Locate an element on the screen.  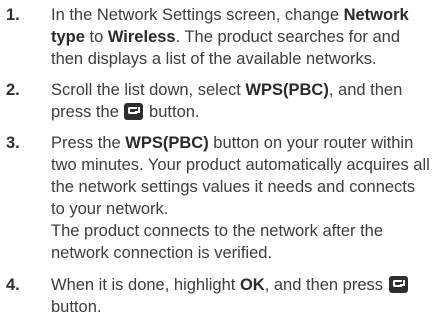
step-text-segment: , and then is located at coordinates (365, 90).